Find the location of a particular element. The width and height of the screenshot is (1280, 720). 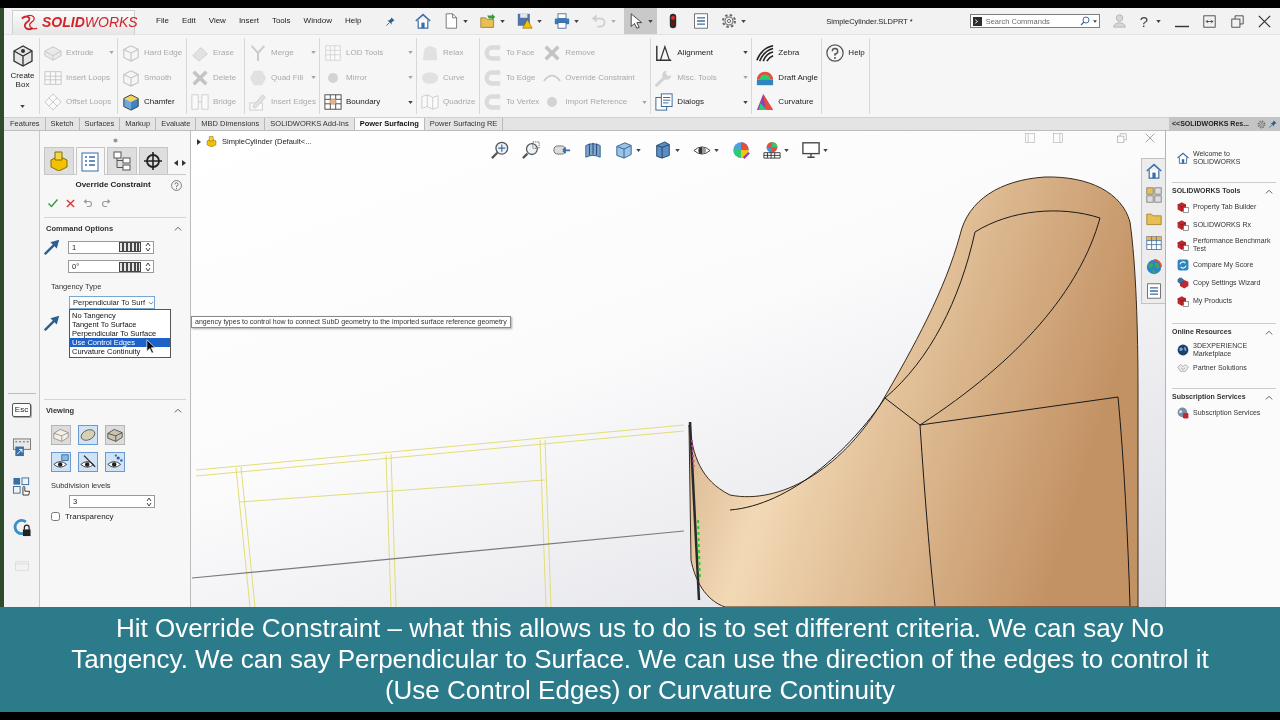

shaded-box-icon is located at coordinates (115, 435).